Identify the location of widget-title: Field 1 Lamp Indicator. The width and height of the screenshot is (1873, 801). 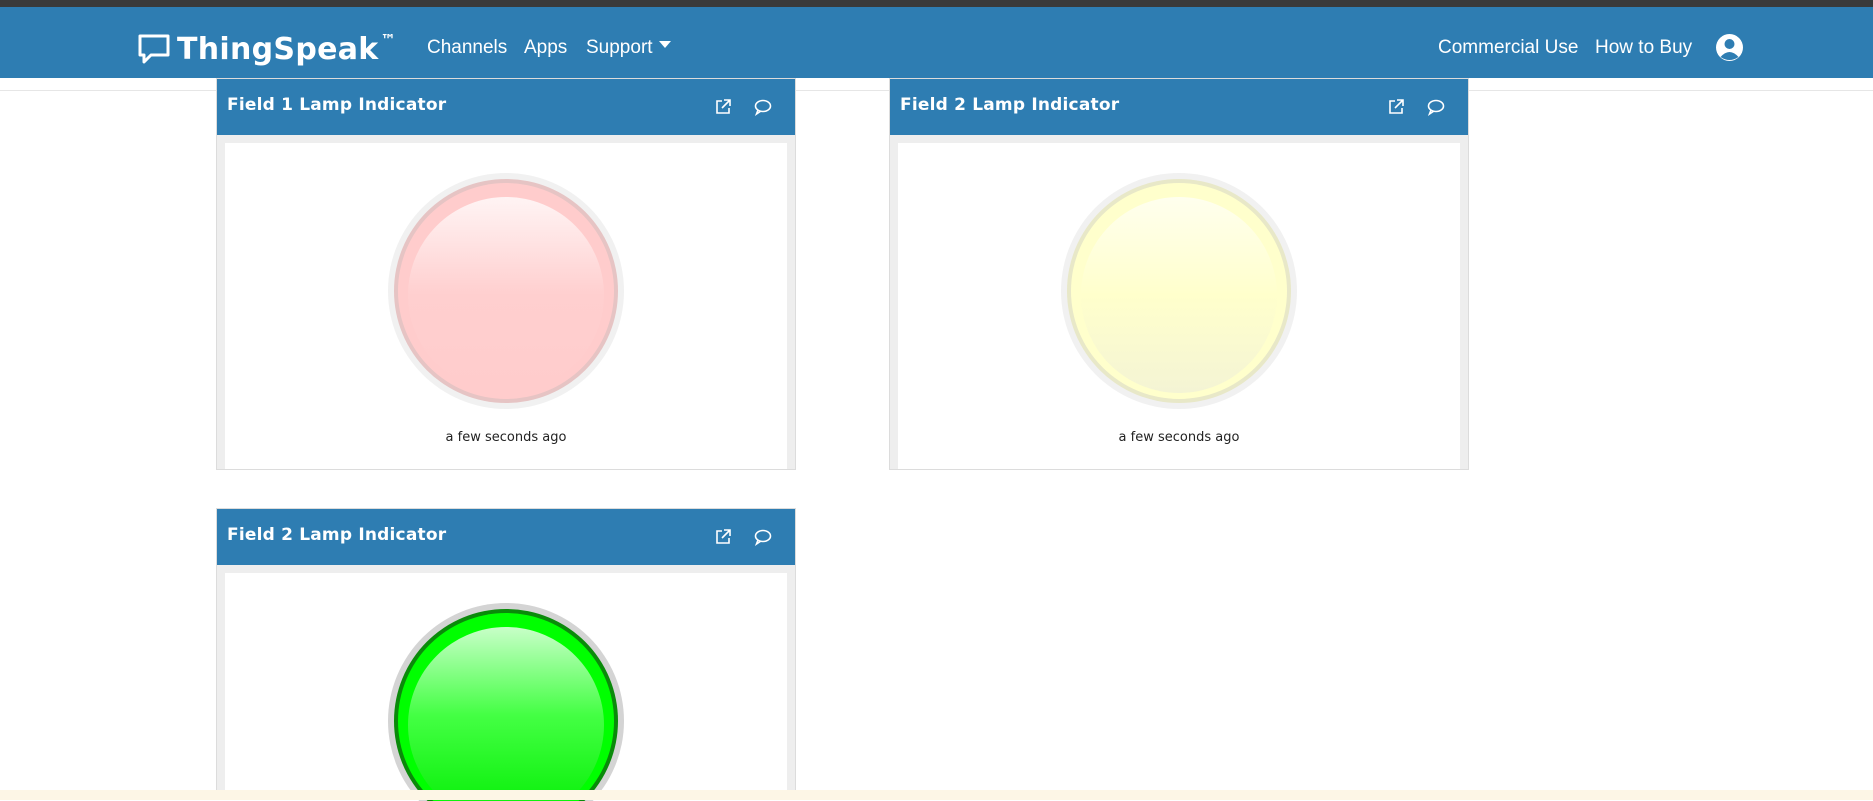
(337, 105).